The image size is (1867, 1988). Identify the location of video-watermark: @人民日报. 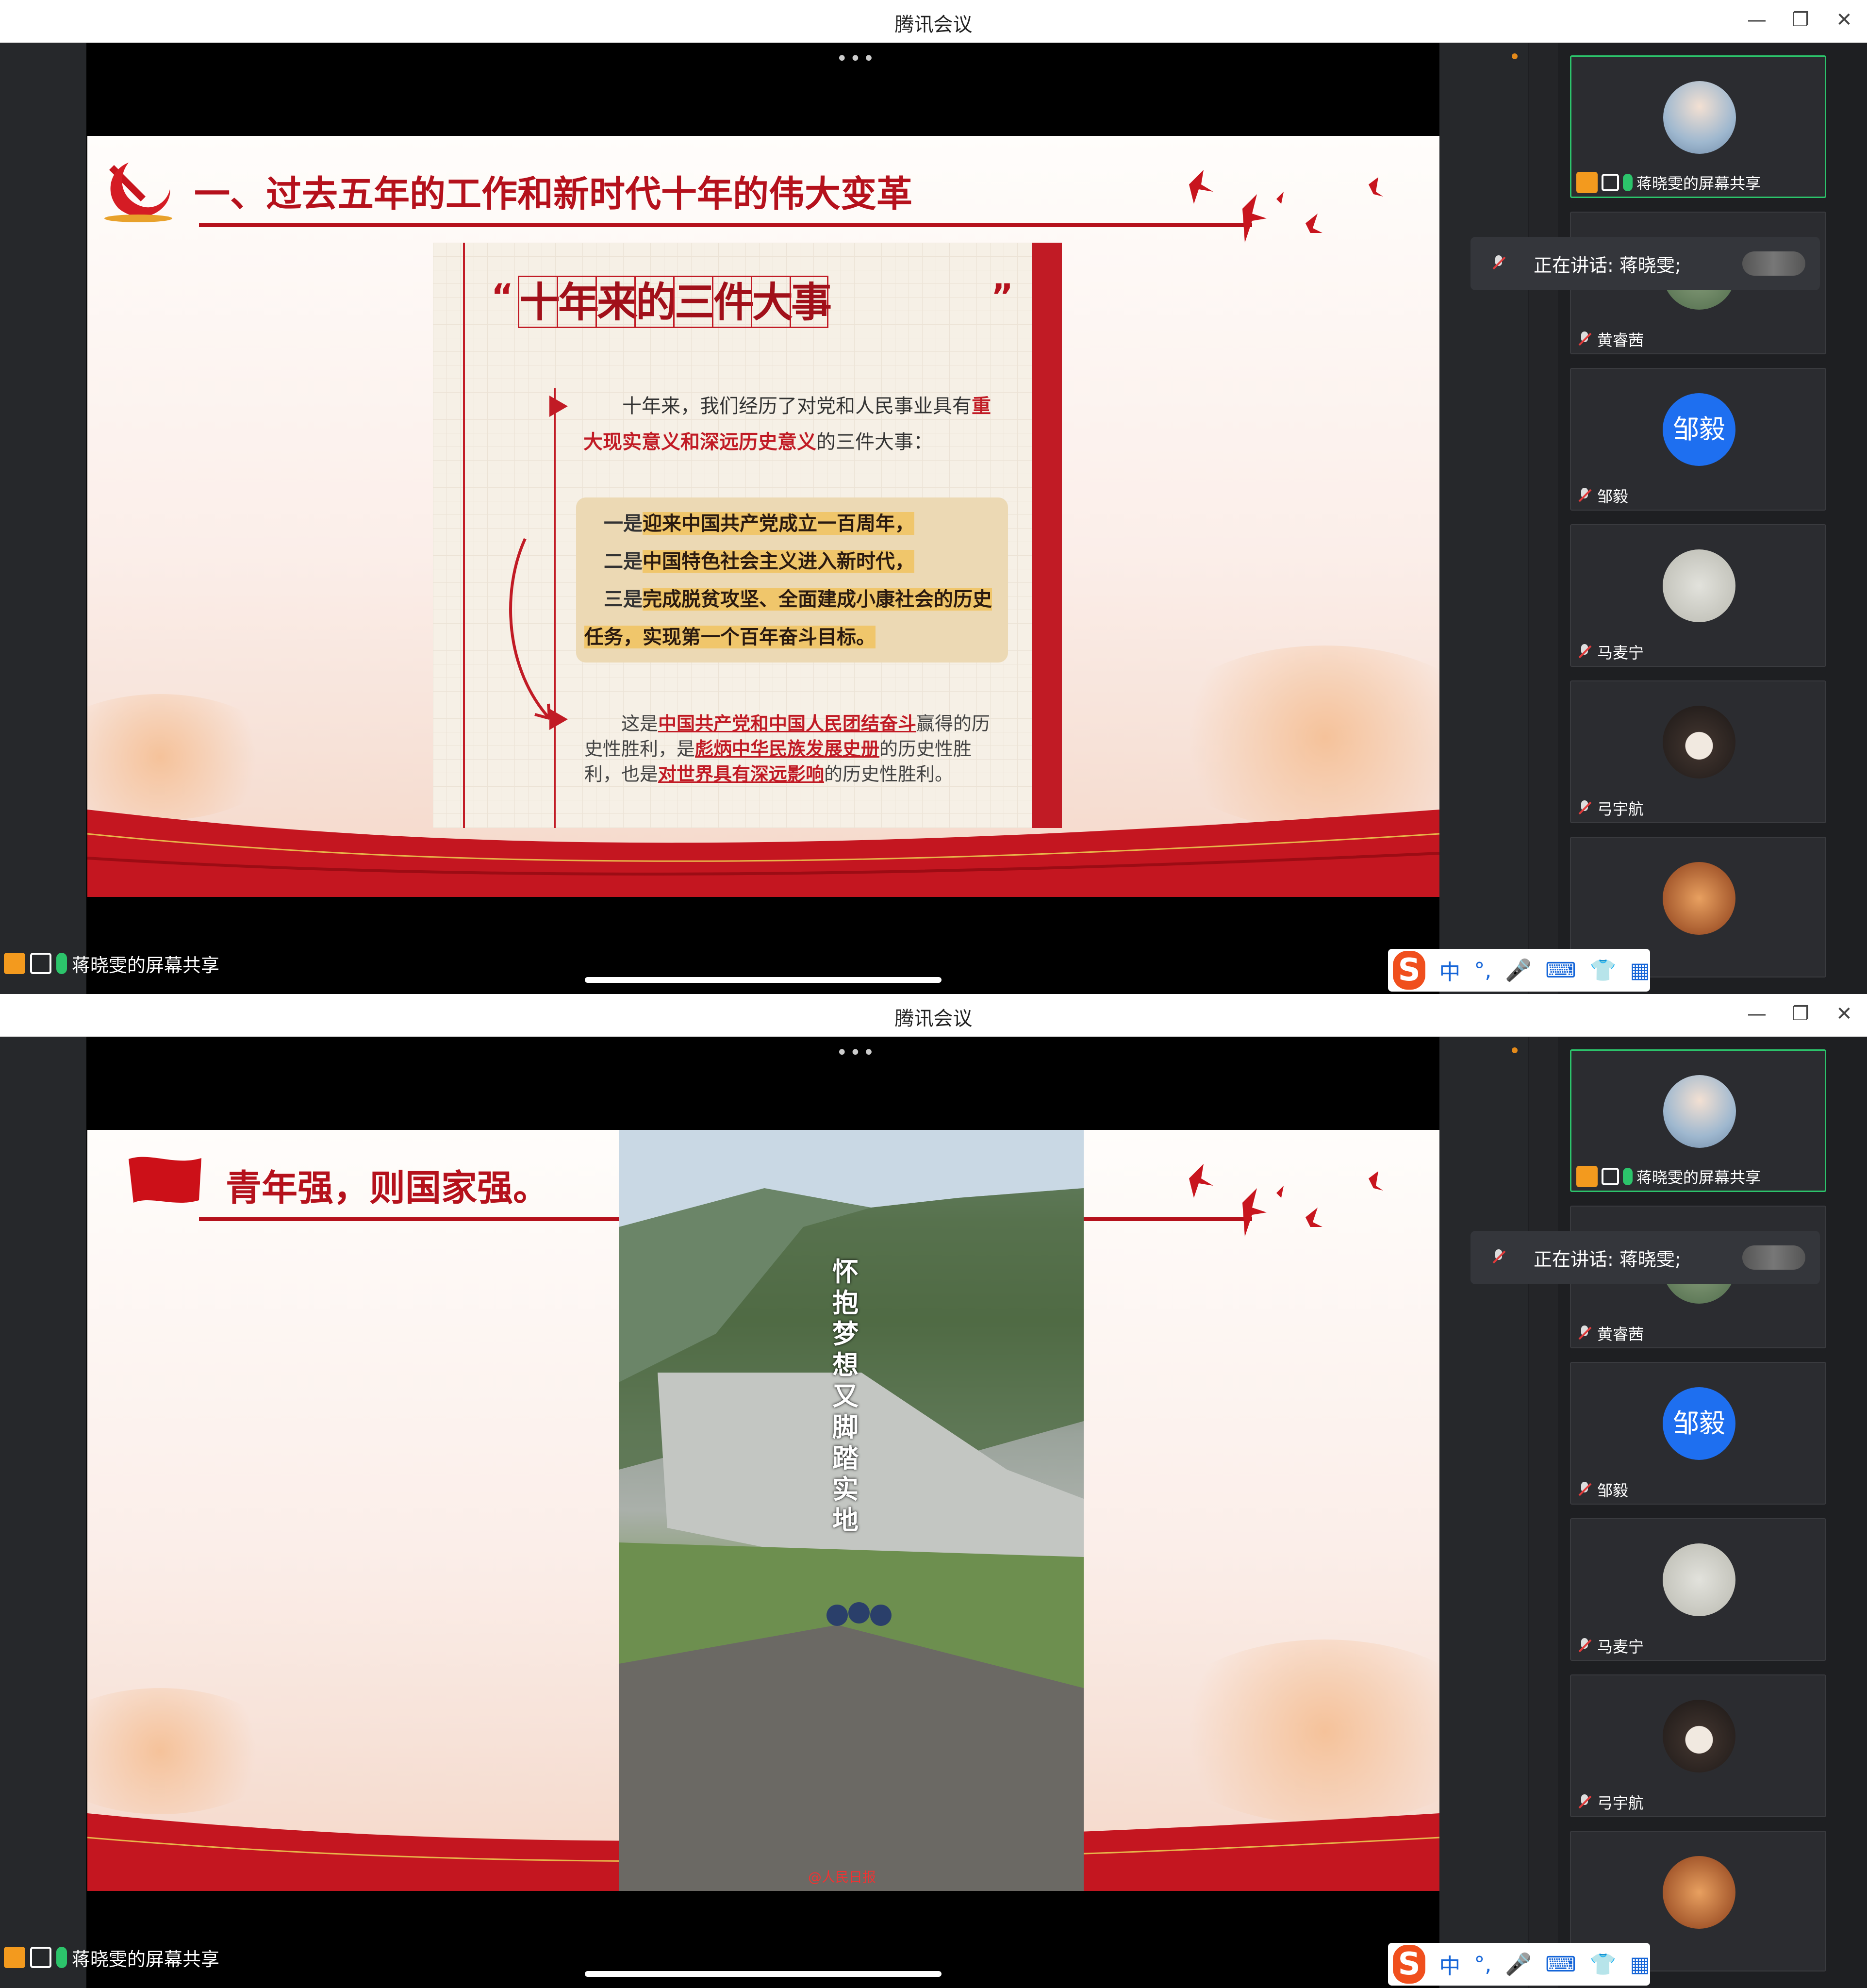
(842, 1877).